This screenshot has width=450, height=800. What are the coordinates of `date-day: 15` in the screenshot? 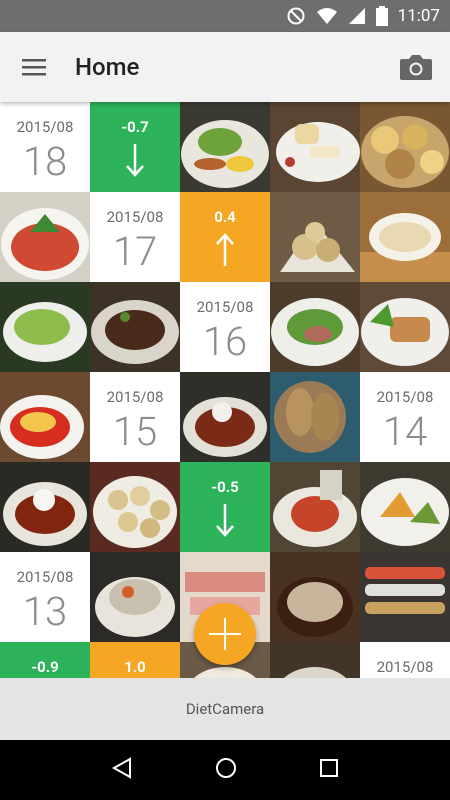 It's located at (135, 431).